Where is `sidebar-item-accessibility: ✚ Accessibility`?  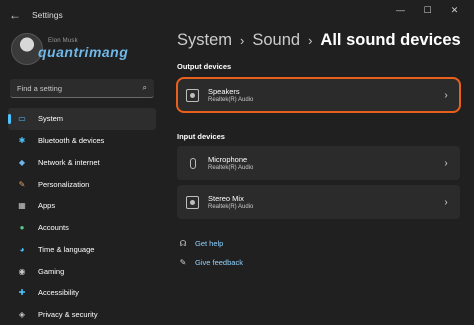
sidebar-item-accessibility: ✚ Accessibility is located at coordinates (82, 293).